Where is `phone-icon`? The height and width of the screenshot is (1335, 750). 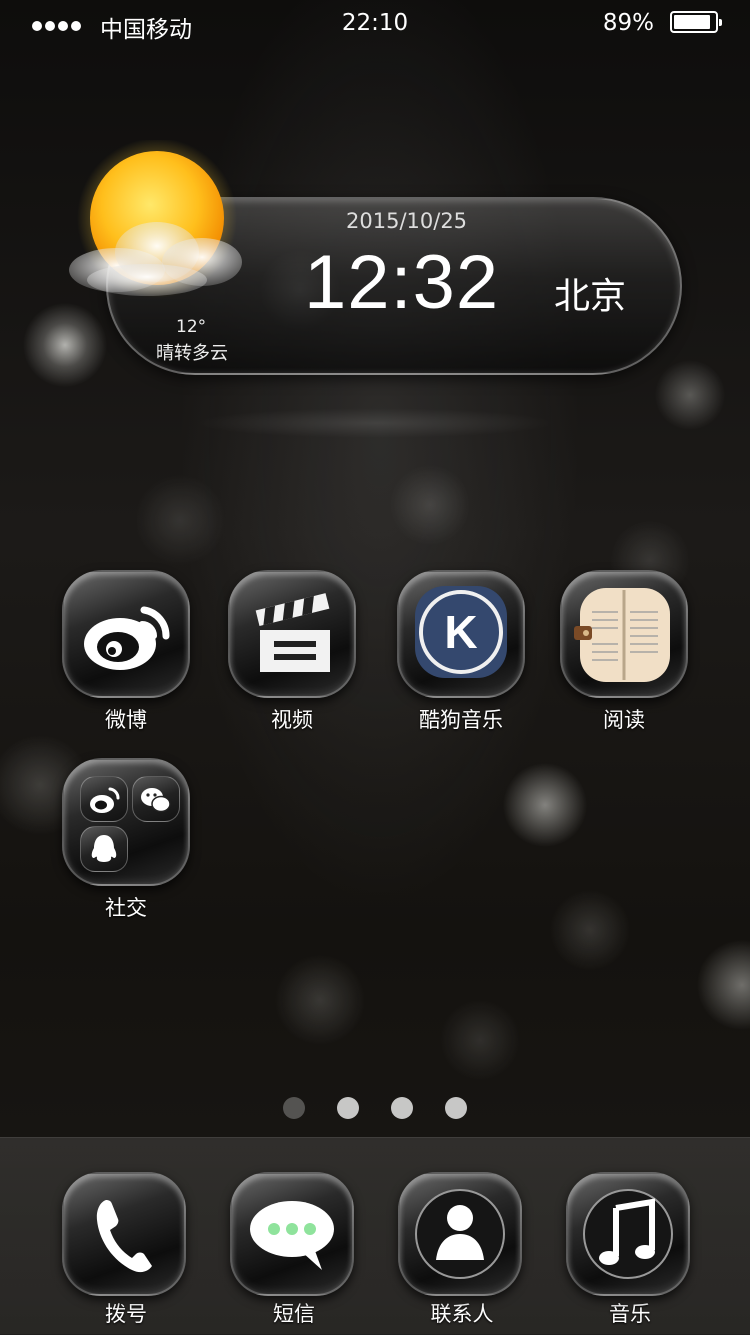 phone-icon is located at coordinates (124, 1234).